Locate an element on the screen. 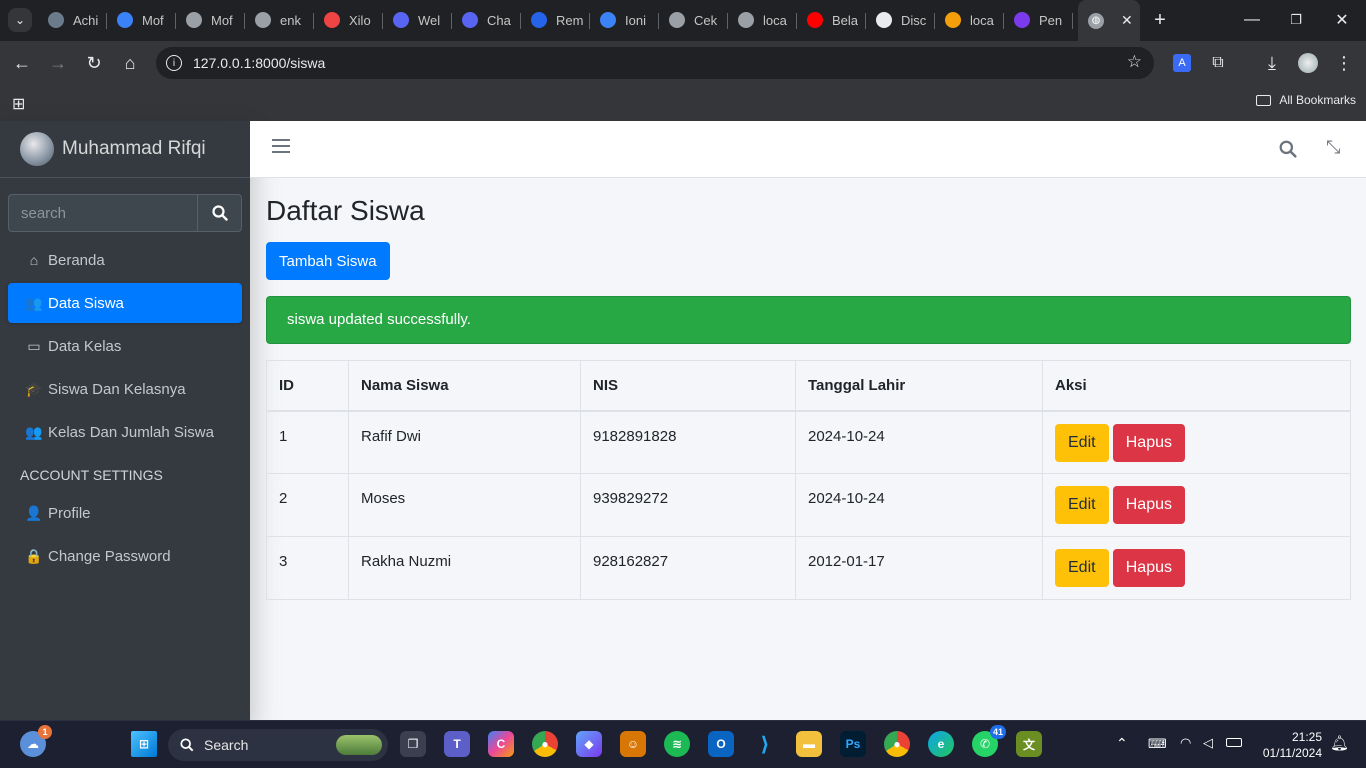  address-bar: i 127.0.0.1:8000/siswa ☆ is located at coordinates (655, 63).